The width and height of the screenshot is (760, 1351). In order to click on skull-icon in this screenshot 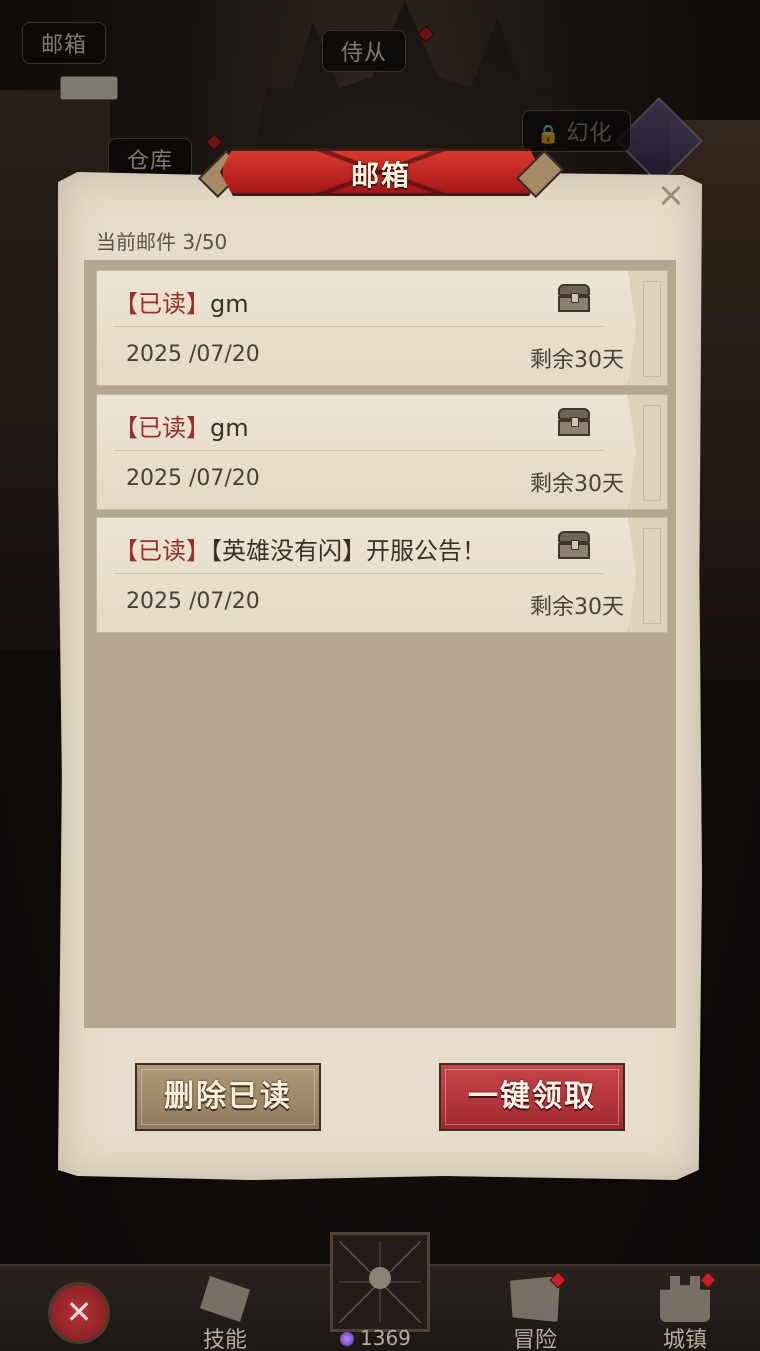, I will do `click(380, 1278)`.